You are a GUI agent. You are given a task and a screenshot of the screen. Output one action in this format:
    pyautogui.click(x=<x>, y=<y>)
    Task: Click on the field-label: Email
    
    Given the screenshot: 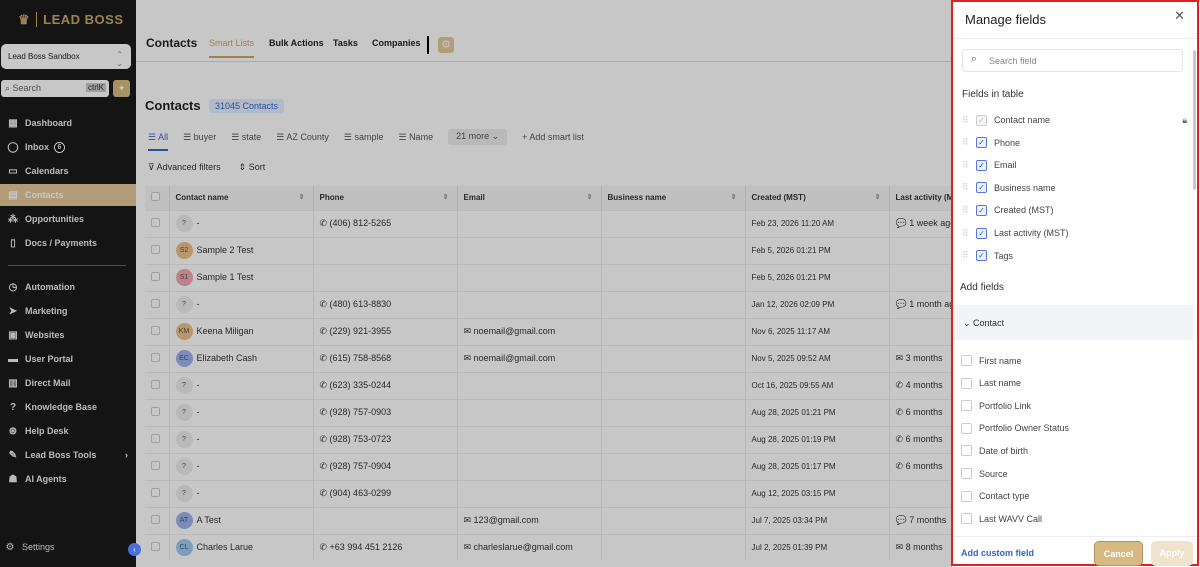 What is the action you would take?
    pyautogui.click(x=1005, y=165)
    